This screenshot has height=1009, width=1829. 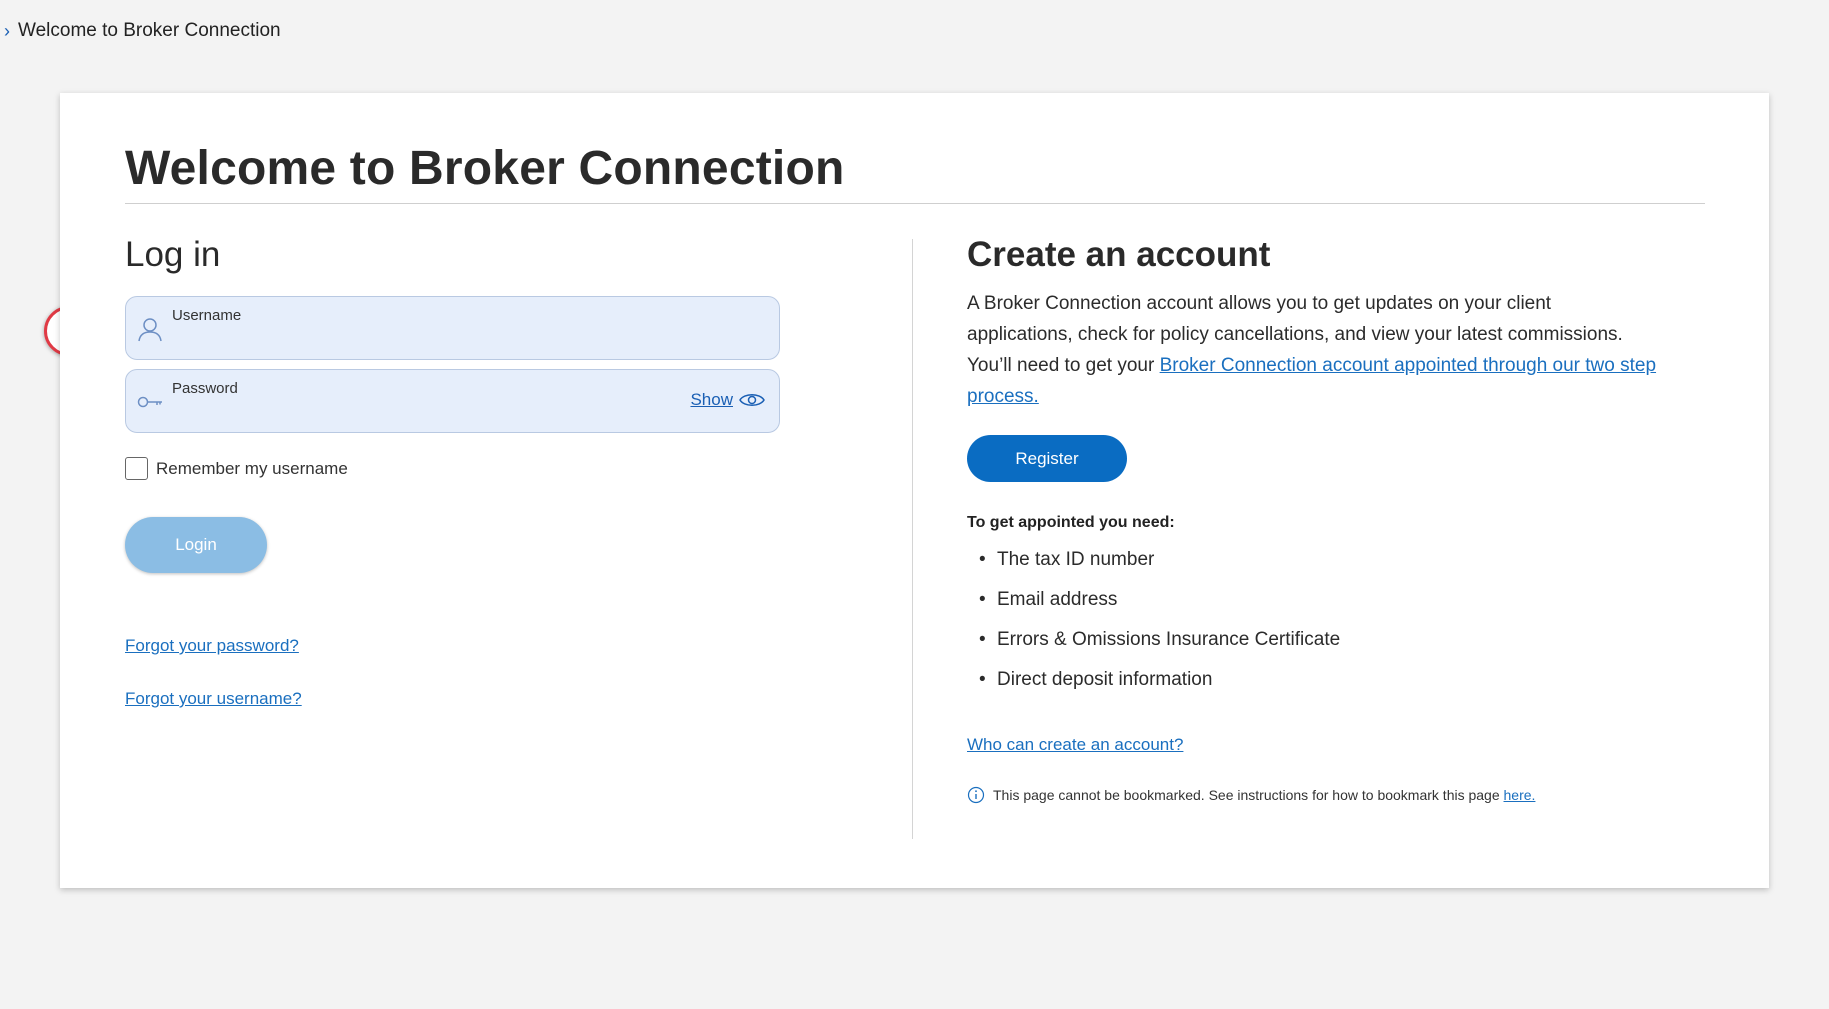 What do you see at coordinates (1075, 745) in the screenshot?
I see `who-can-create-link: Who can create an account?` at bounding box center [1075, 745].